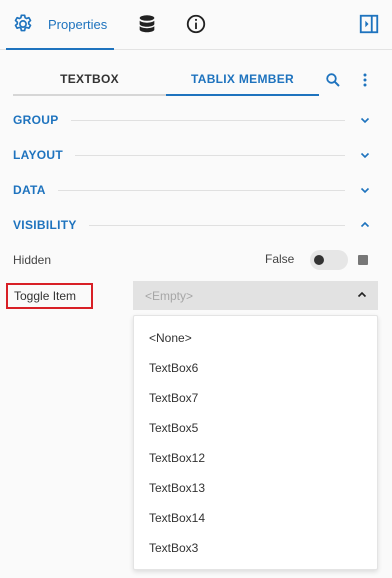  I want to click on tab-tablix-member: TABLIX MEMBER, so click(242, 80).